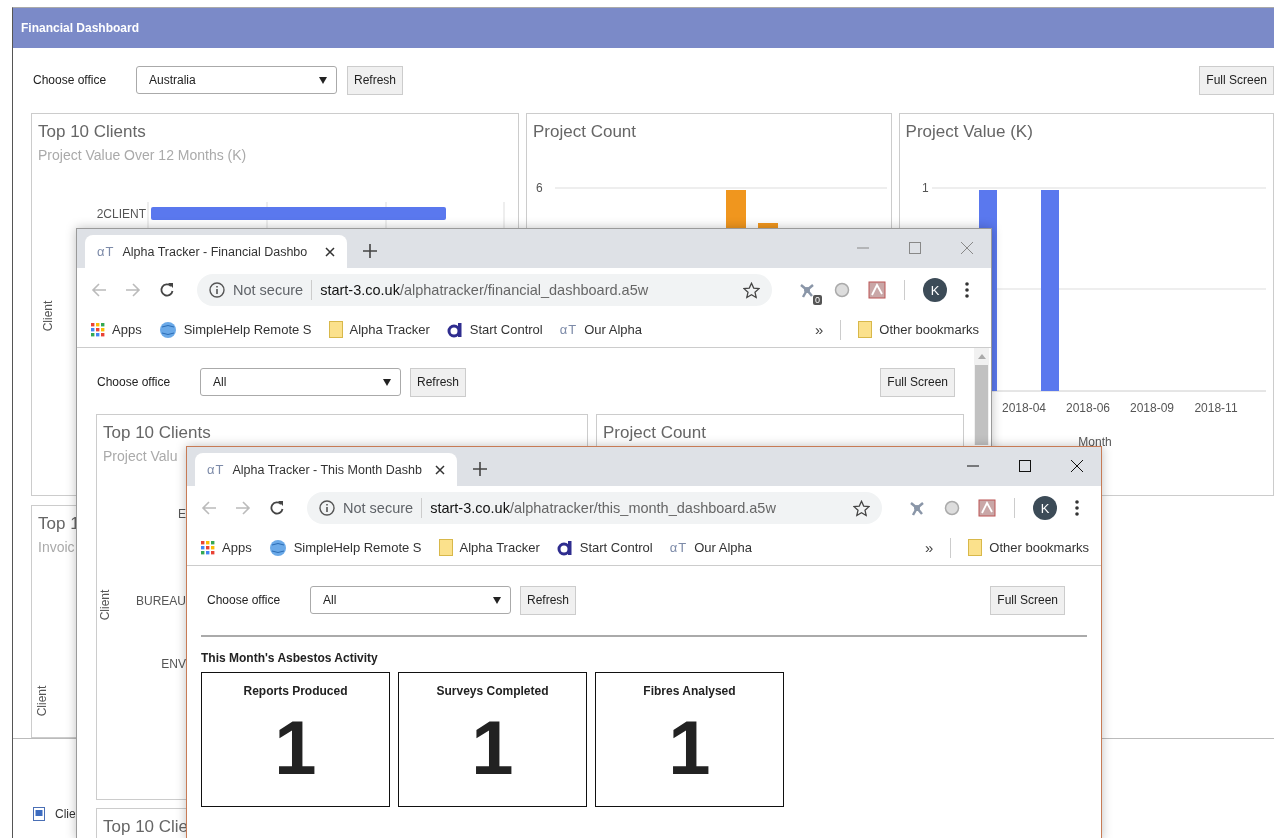 Image resolution: width=1274 pixels, height=838 pixels. I want to click on section-heading: This Month's Asbestos Activity, so click(289, 657).